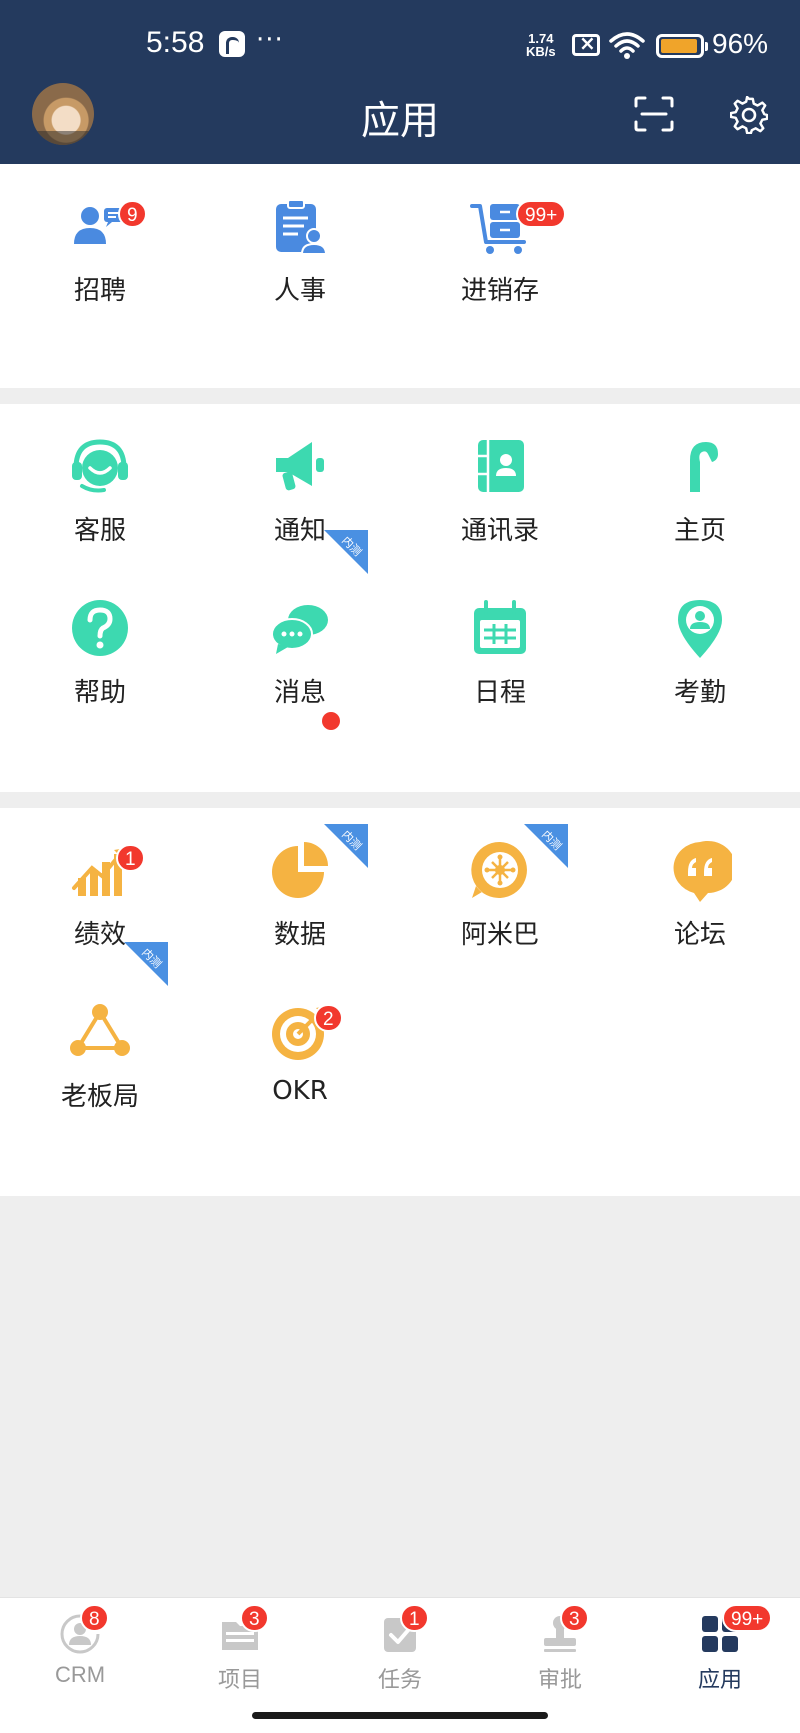 The height and width of the screenshot is (1733, 800). What do you see at coordinates (500, 239) in the screenshot?
I see `app-inventory: 99+ 进销存` at bounding box center [500, 239].